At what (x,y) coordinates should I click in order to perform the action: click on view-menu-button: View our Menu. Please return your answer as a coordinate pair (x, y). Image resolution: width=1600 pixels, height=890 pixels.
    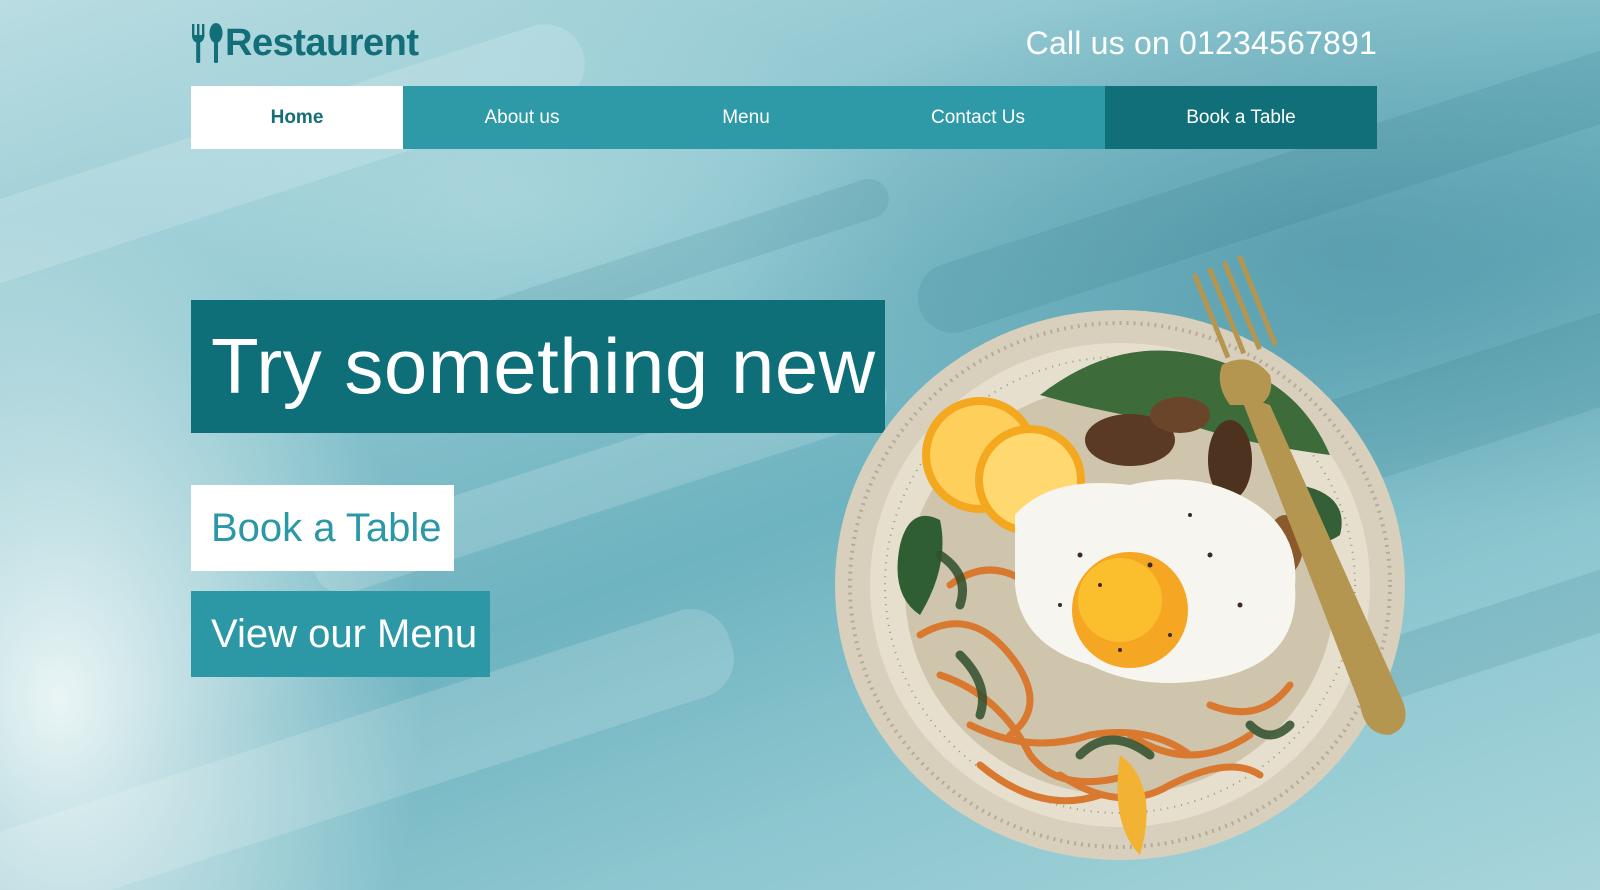
    Looking at the image, I should click on (340, 634).